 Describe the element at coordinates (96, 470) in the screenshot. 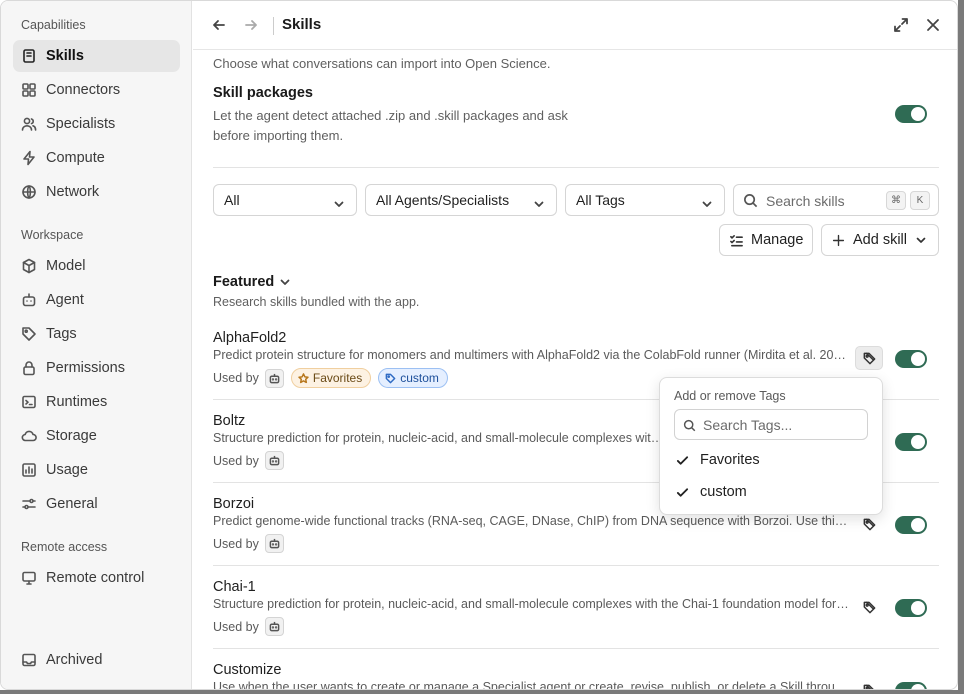

I see `sidebar-item-usage: Usage` at that location.